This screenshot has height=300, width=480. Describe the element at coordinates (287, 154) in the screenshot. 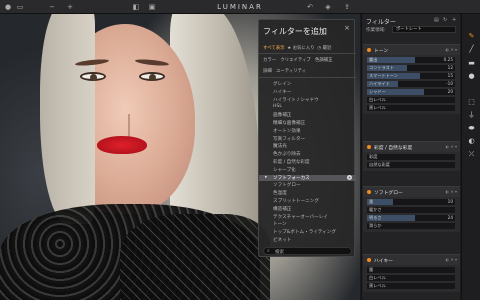

I see `filter-list-item: 色かぶり除去` at that location.